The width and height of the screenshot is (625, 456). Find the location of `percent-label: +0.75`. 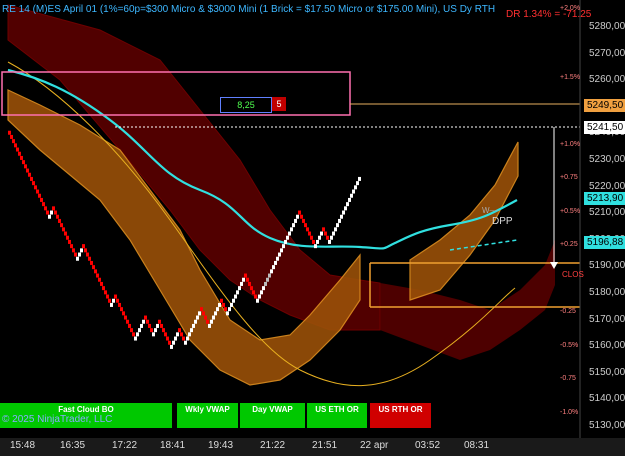

percent-label: +0.75 is located at coordinates (569, 177).